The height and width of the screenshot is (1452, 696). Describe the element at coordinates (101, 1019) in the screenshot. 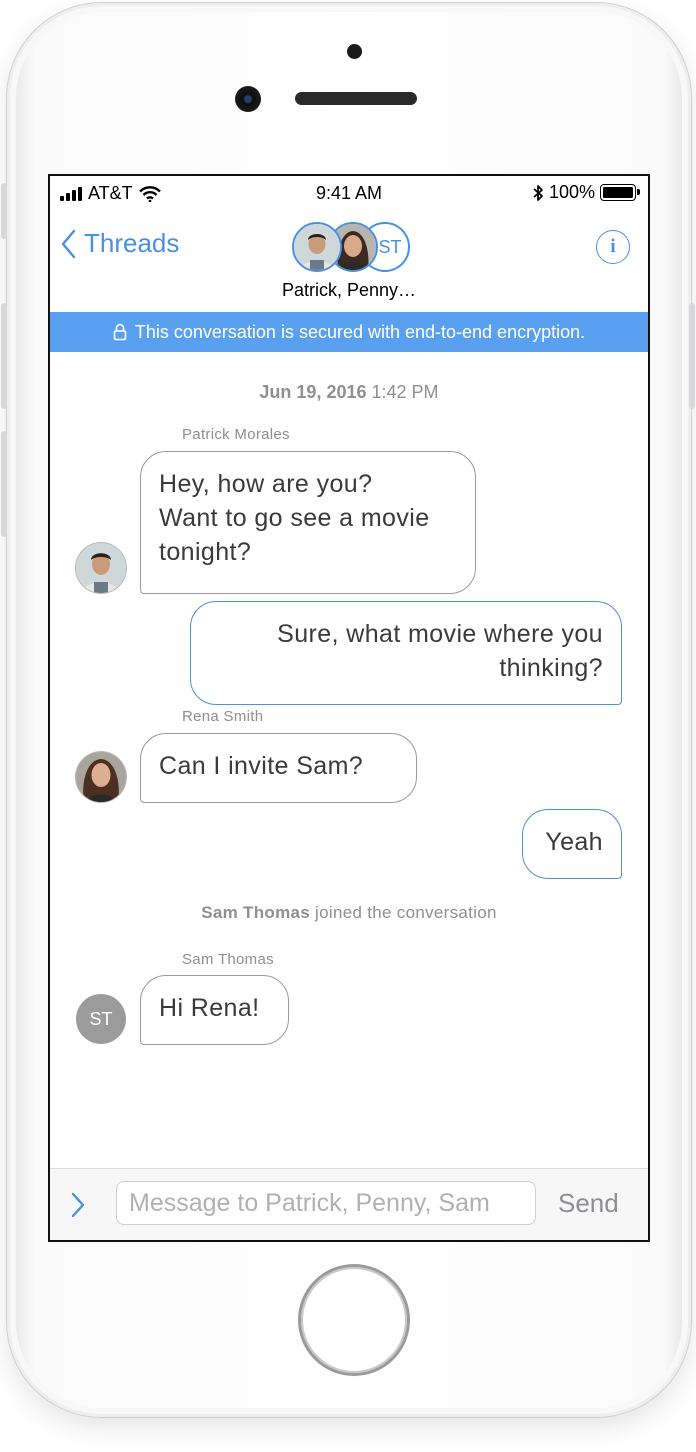

I see `avatar-sam: ST` at that location.